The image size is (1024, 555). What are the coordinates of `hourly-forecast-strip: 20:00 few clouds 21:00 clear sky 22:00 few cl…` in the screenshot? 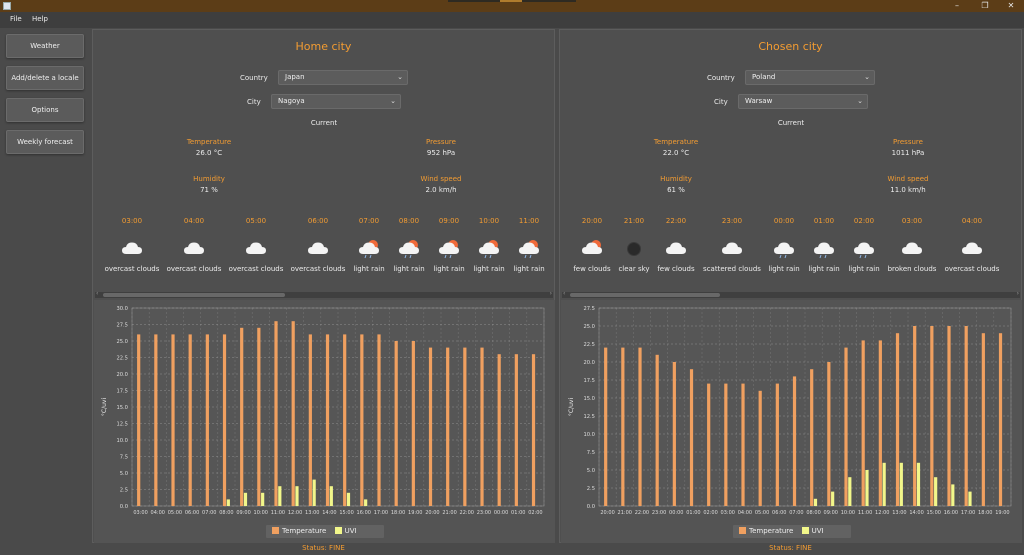 It's located at (791, 250).